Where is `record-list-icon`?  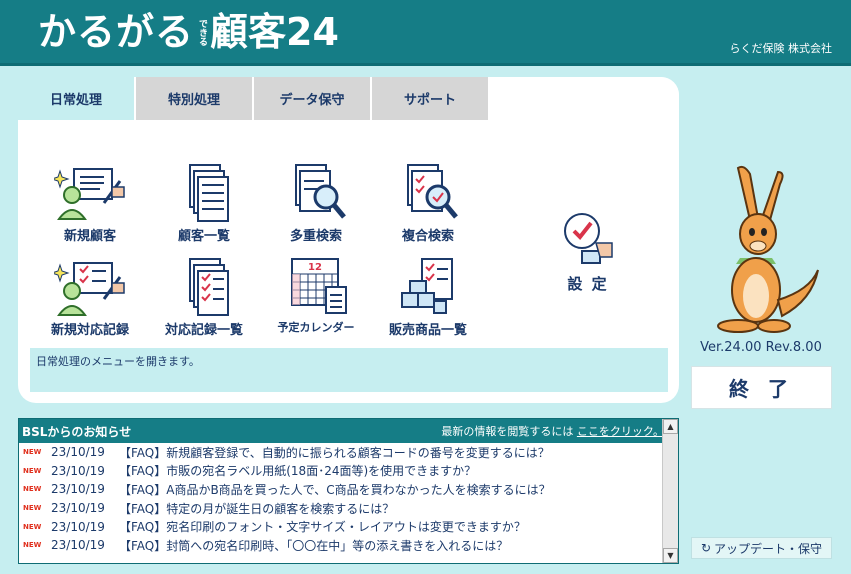
record-list-icon is located at coordinates (204, 287).